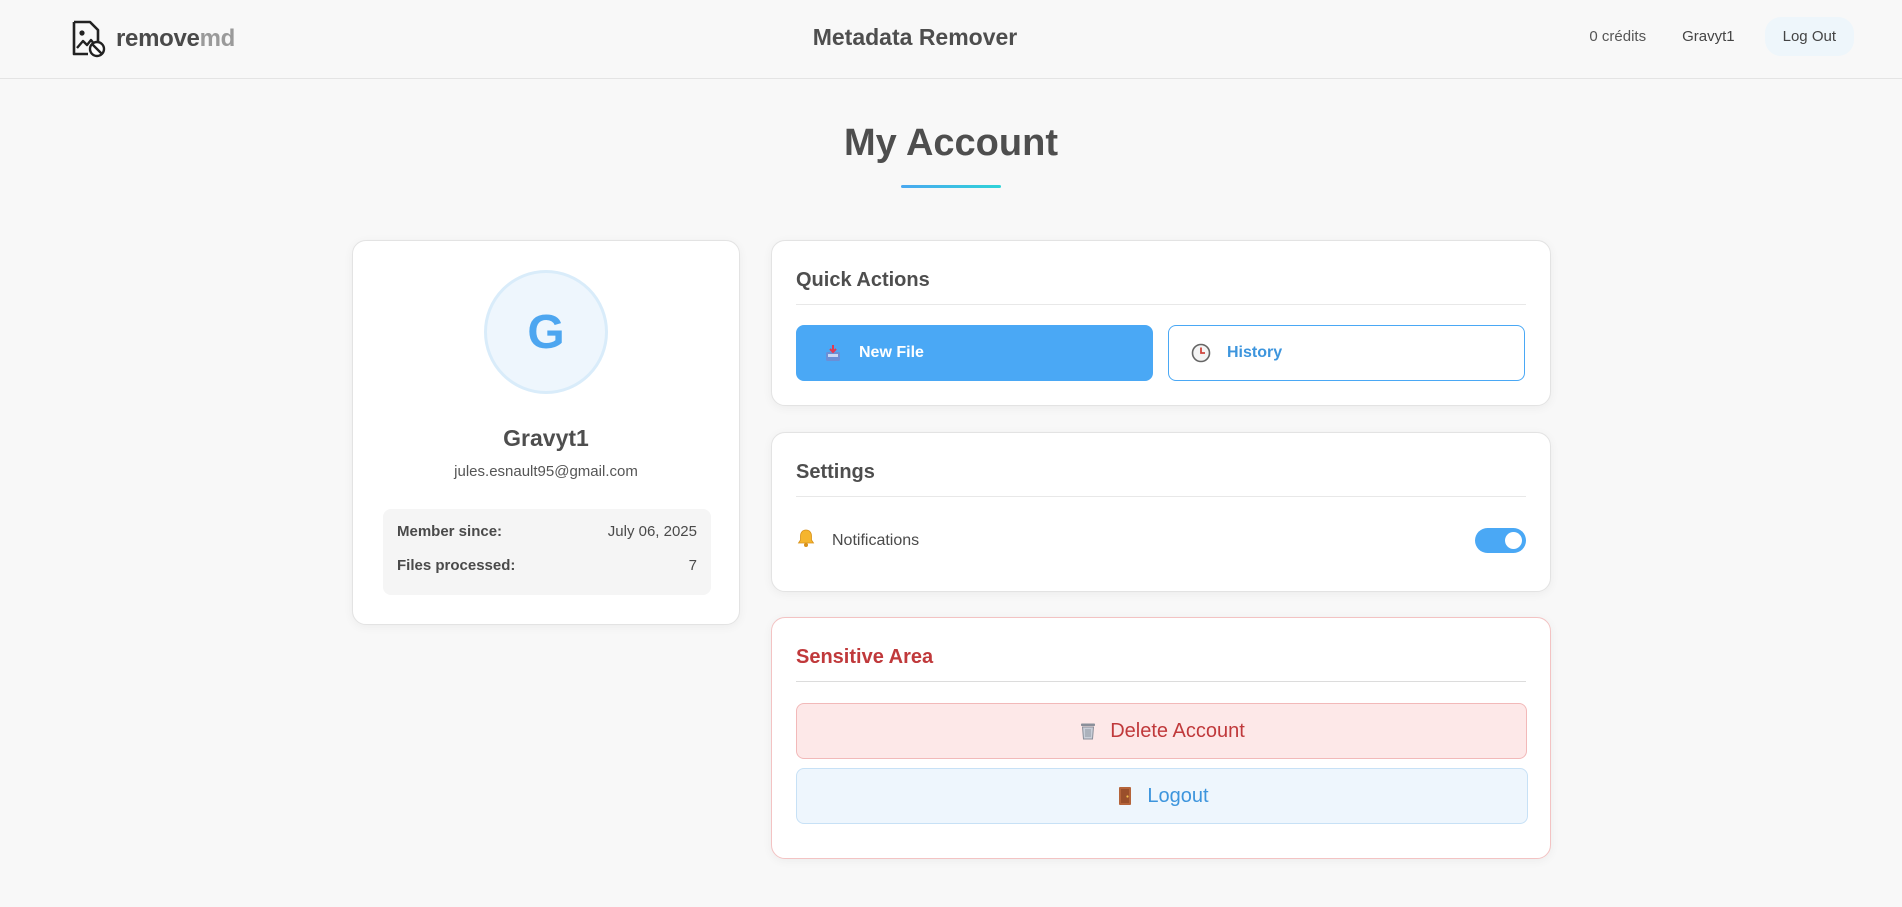 Image resolution: width=1902 pixels, height=907 pixels. I want to click on page-title: My Account, so click(951, 143).